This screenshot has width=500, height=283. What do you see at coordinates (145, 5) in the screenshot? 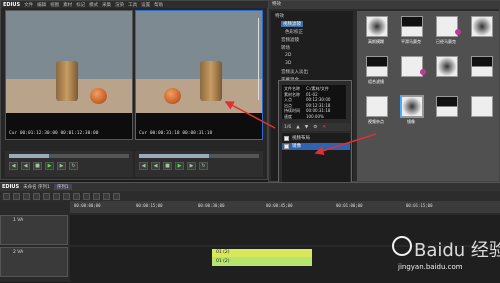
I see `menu-settings: 设置` at bounding box center [145, 5].